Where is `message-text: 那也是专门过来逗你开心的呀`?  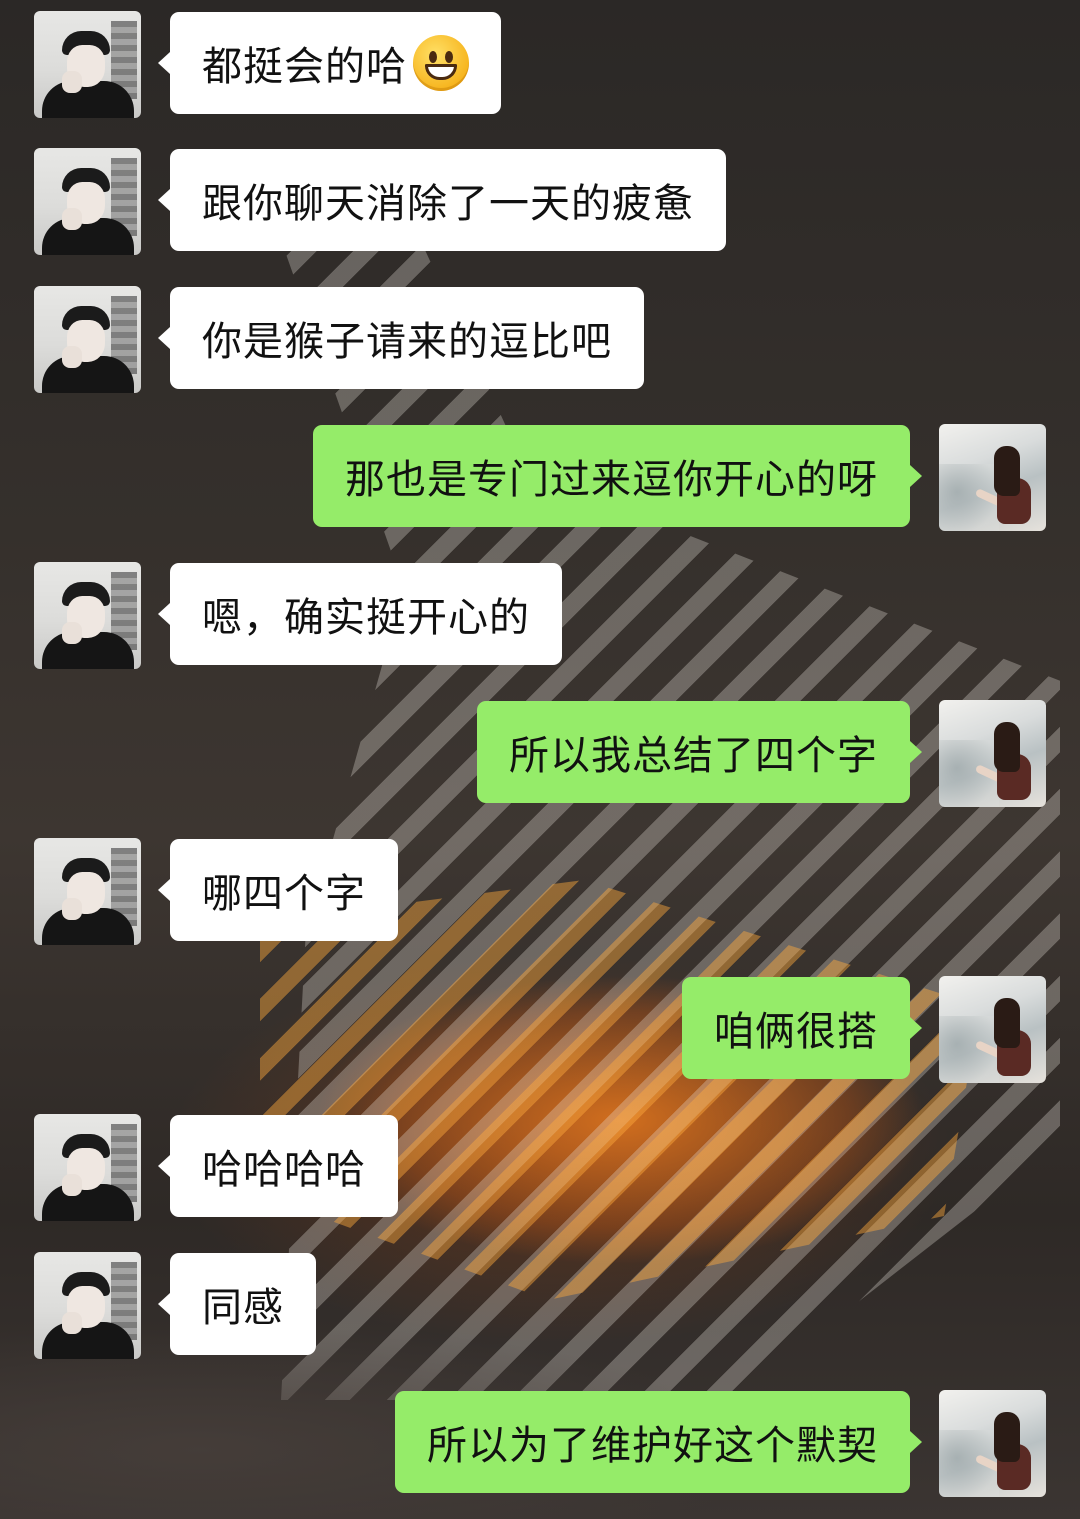 message-text: 那也是专门过来逗你开心的呀 is located at coordinates (611, 480).